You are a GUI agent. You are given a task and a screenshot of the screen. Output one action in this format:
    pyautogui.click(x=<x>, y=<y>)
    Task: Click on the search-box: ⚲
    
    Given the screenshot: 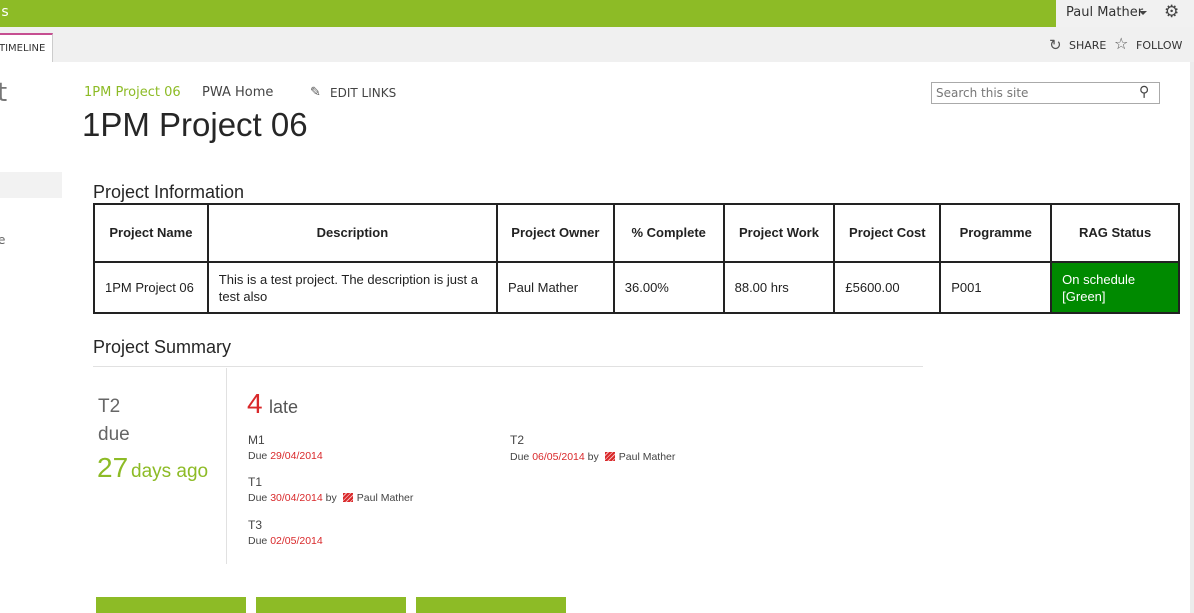 What is the action you would take?
    pyautogui.click(x=1045, y=93)
    